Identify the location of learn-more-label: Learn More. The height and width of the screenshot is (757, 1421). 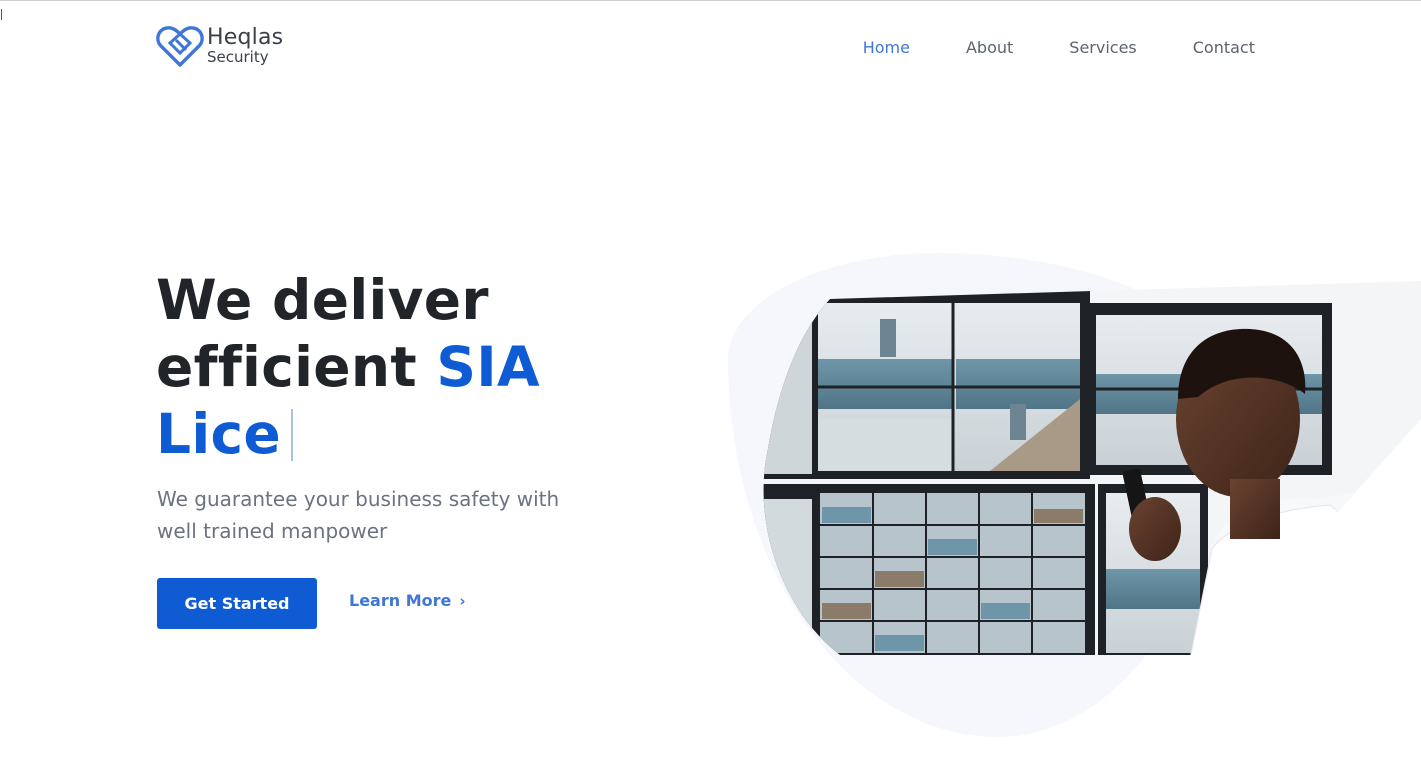
(400, 600).